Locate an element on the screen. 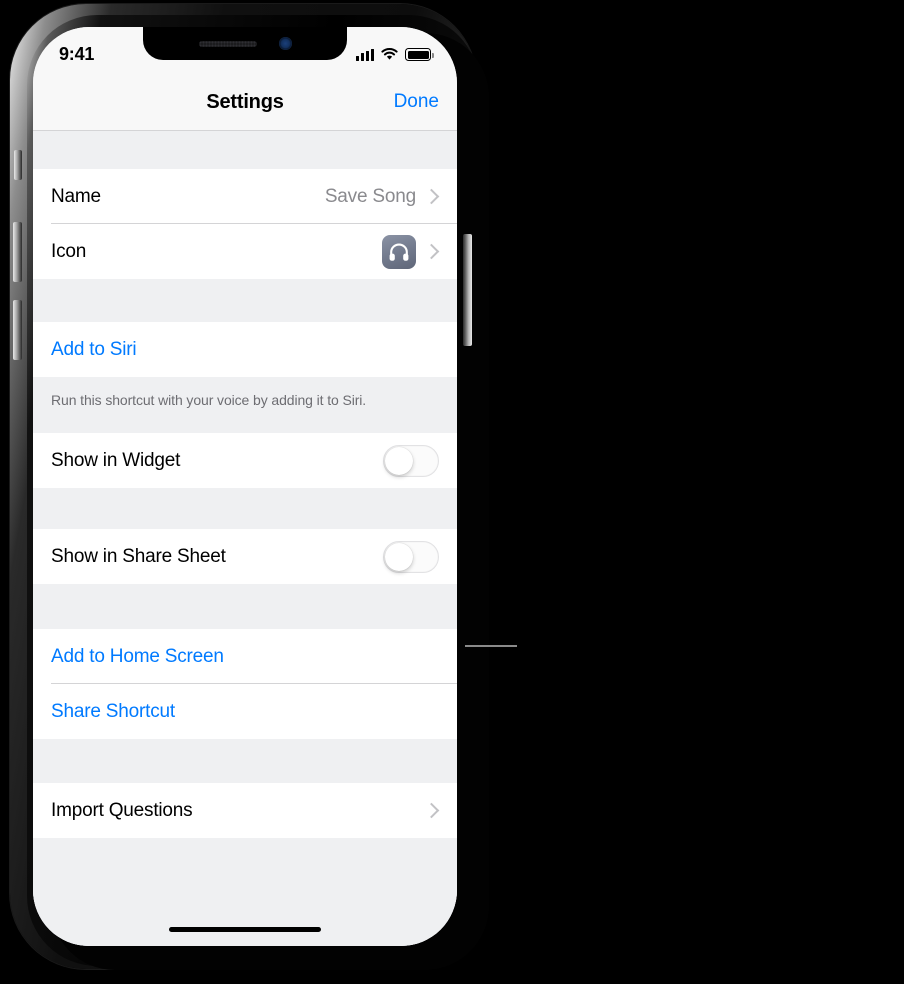 The height and width of the screenshot is (984, 904). headphones-icon is located at coordinates (399, 251).